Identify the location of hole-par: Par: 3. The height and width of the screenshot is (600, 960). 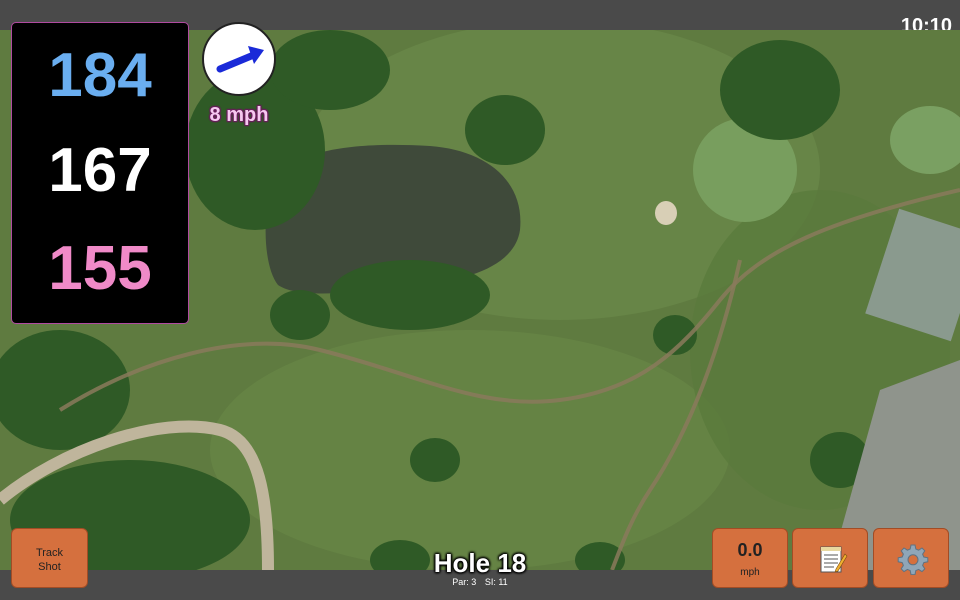
(464, 582).